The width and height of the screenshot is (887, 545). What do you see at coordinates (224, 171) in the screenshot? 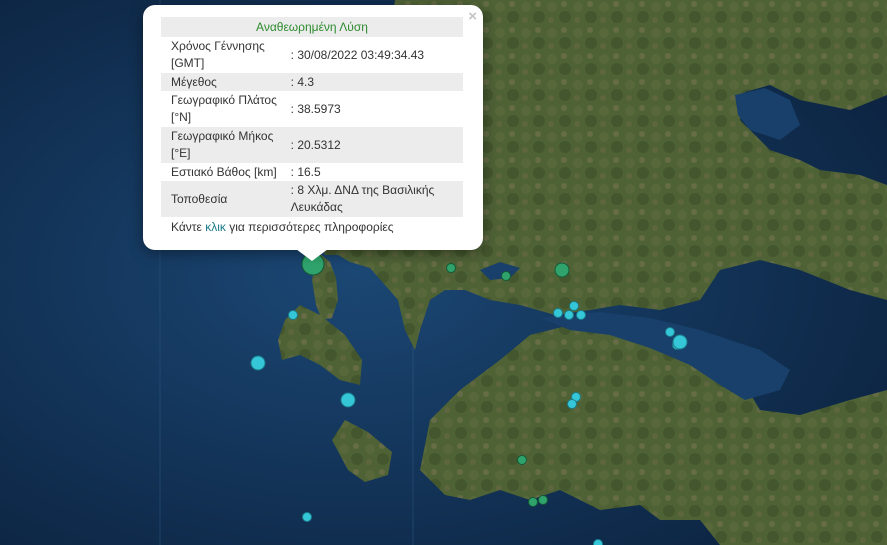
I see `detail-label: Εστιακό Βάθος [km]` at bounding box center [224, 171].